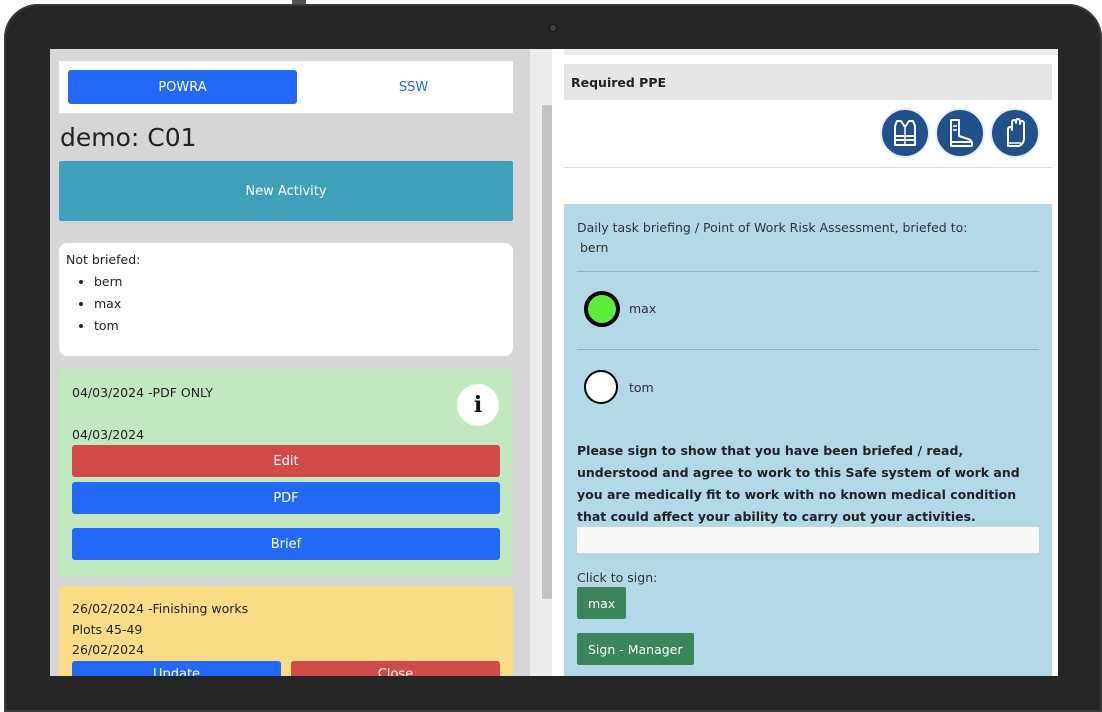 The image size is (1102, 712). What do you see at coordinates (176, 668) in the screenshot?
I see `update-button: Update` at bounding box center [176, 668].